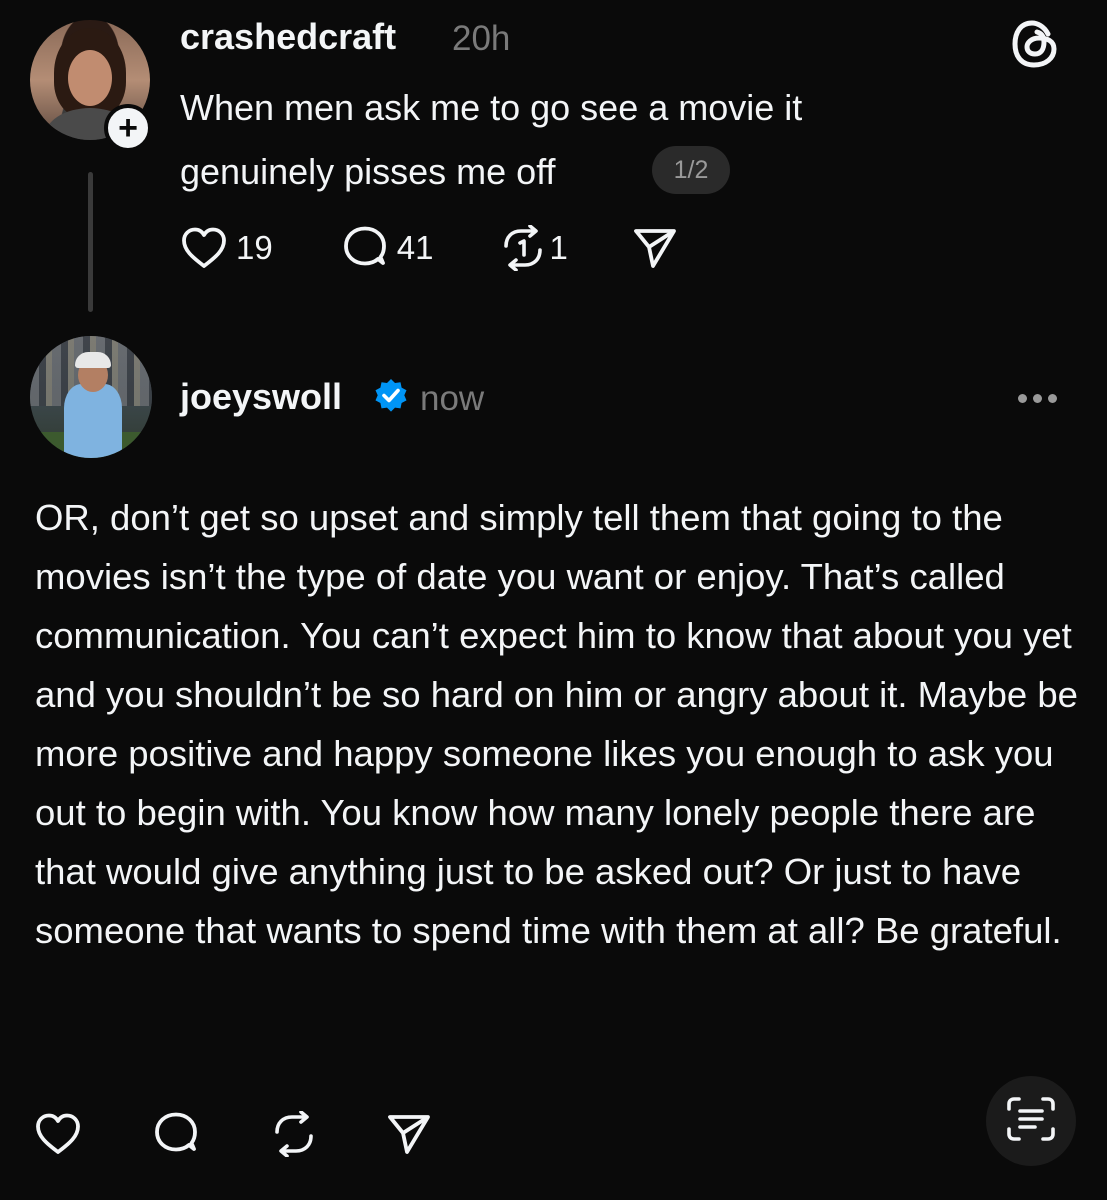 This screenshot has width=1107, height=1200. I want to click on follow-plus-button: +, so click(128, 128).